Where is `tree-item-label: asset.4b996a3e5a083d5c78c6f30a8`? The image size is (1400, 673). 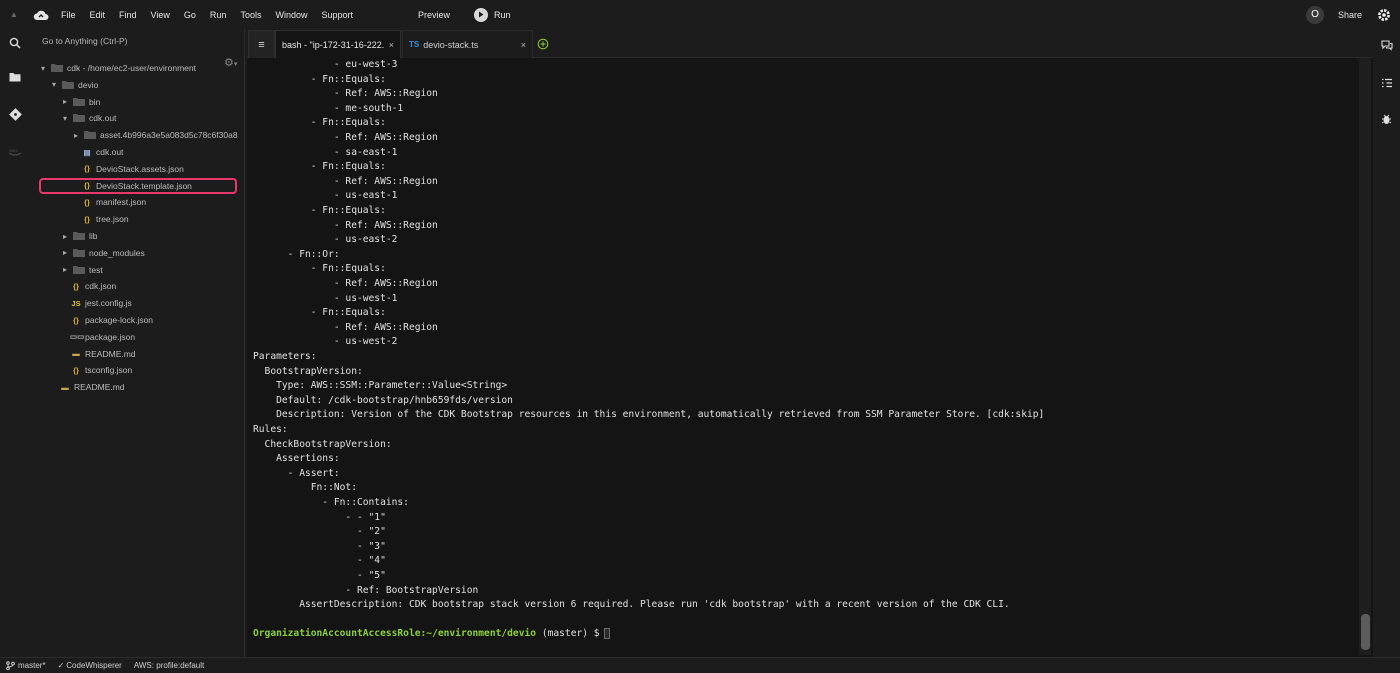 tree-item-label: asset.4b996a3e5a083d5c78c6f30a8 is located at coordinates (169, 135).